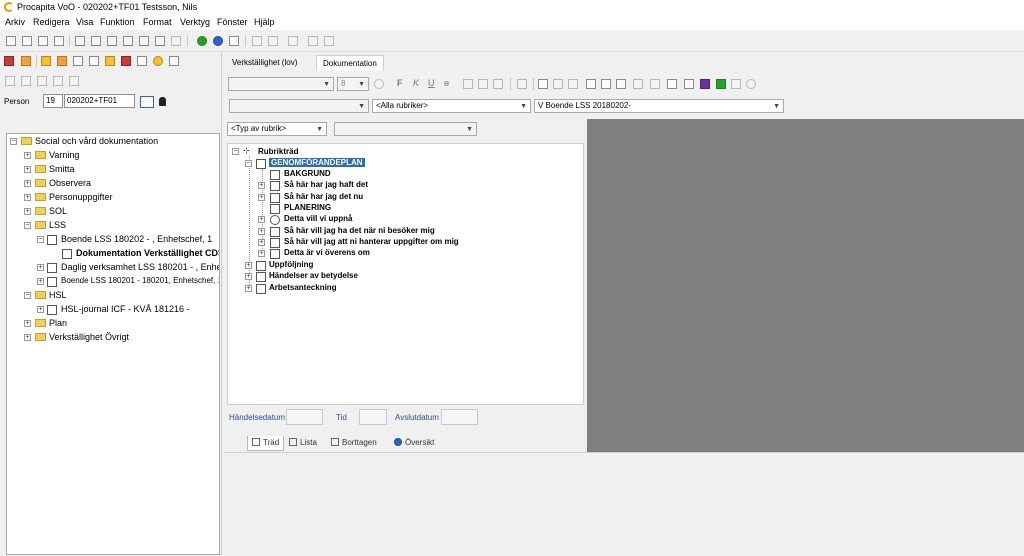 The height and width of the screenshot is (556, 1024). What do you see at coordinates (313, 41) in the screenshot?
I see `next-record-icon` at bounding box center [313, 41].